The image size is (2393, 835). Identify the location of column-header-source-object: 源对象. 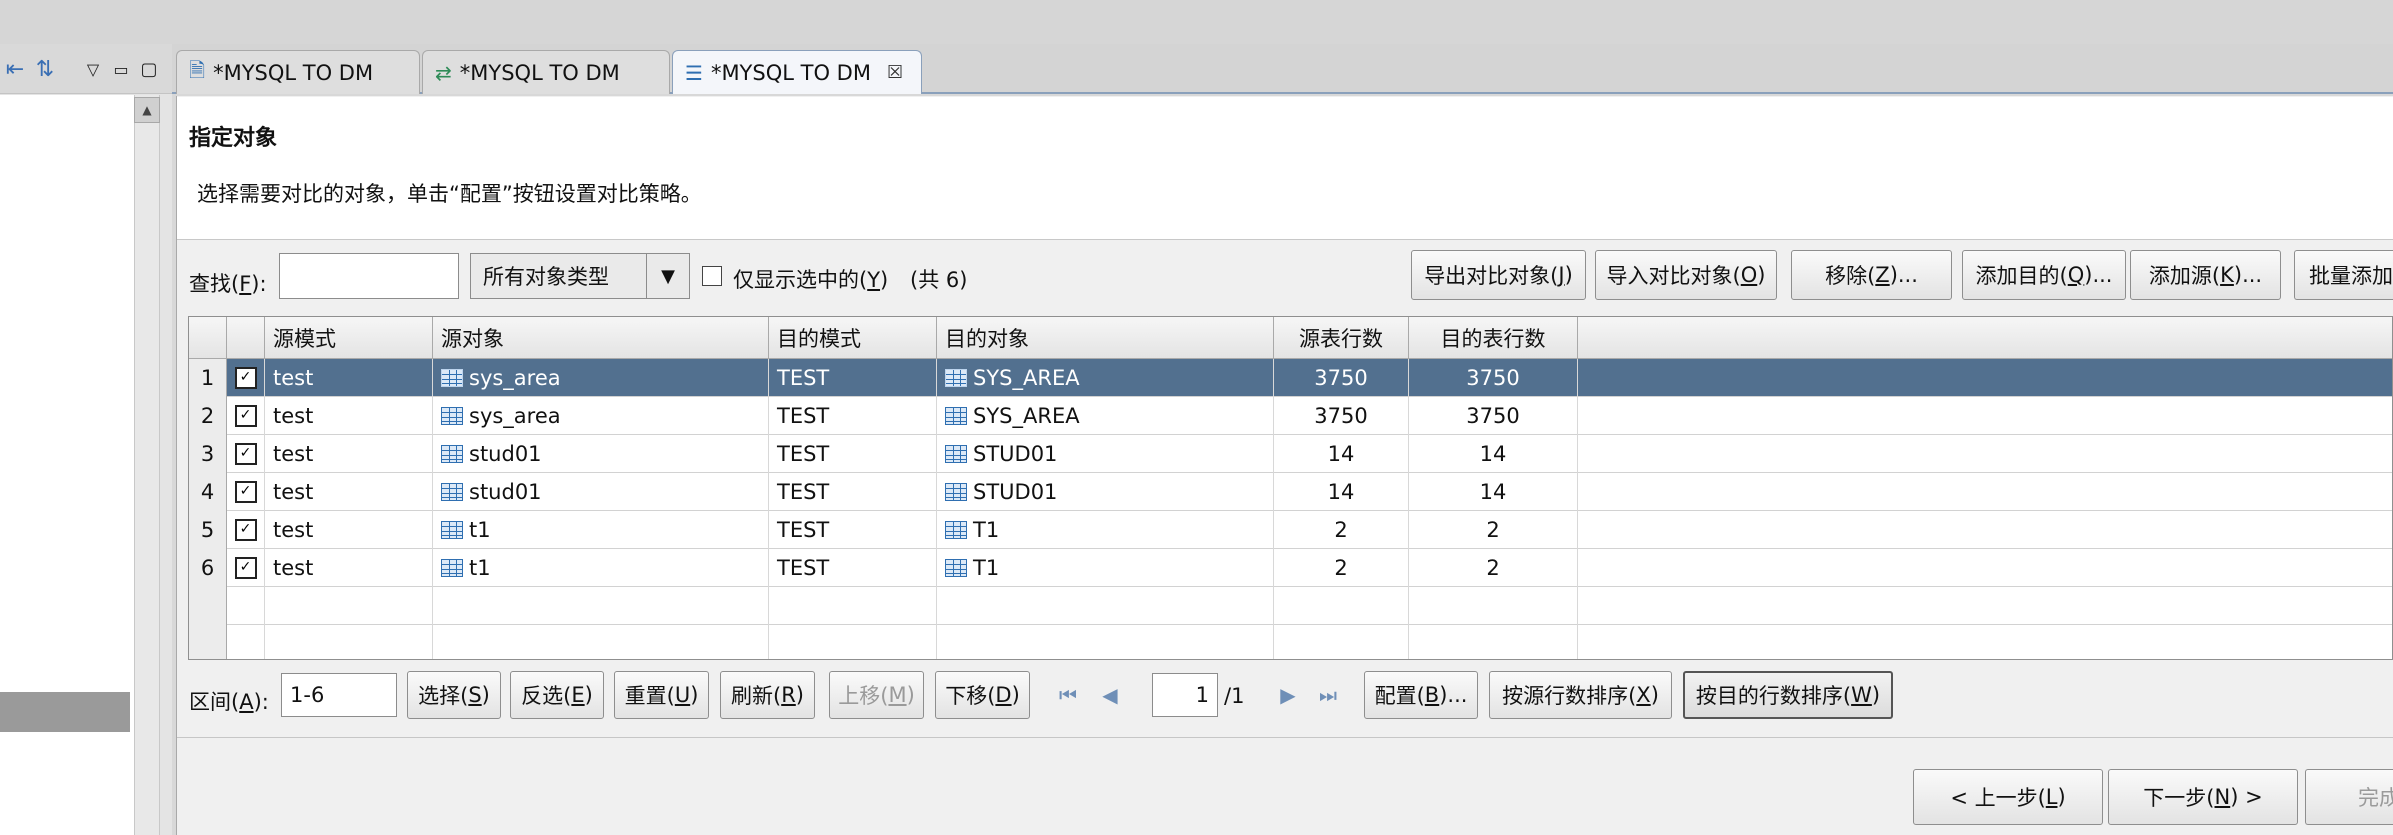
(601, 338).